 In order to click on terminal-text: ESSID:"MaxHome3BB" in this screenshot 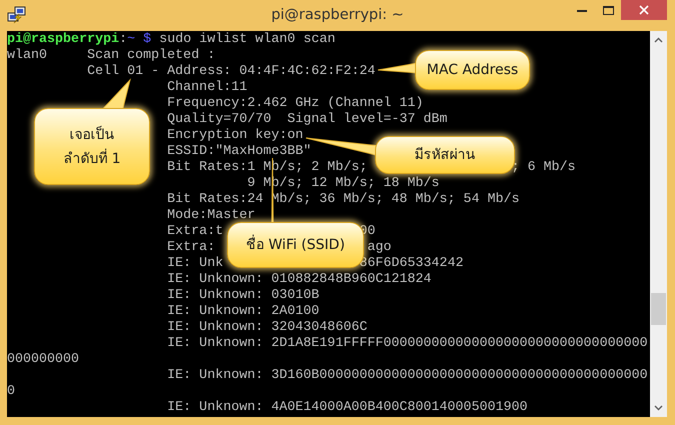, I will do `click(239, 151)`.